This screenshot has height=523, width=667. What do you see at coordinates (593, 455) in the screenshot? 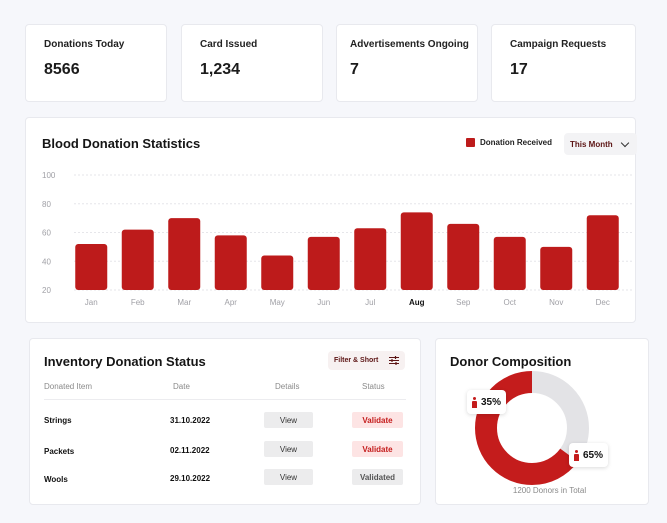
I see `percent-label: 65%` at bounding box center [593, 455].